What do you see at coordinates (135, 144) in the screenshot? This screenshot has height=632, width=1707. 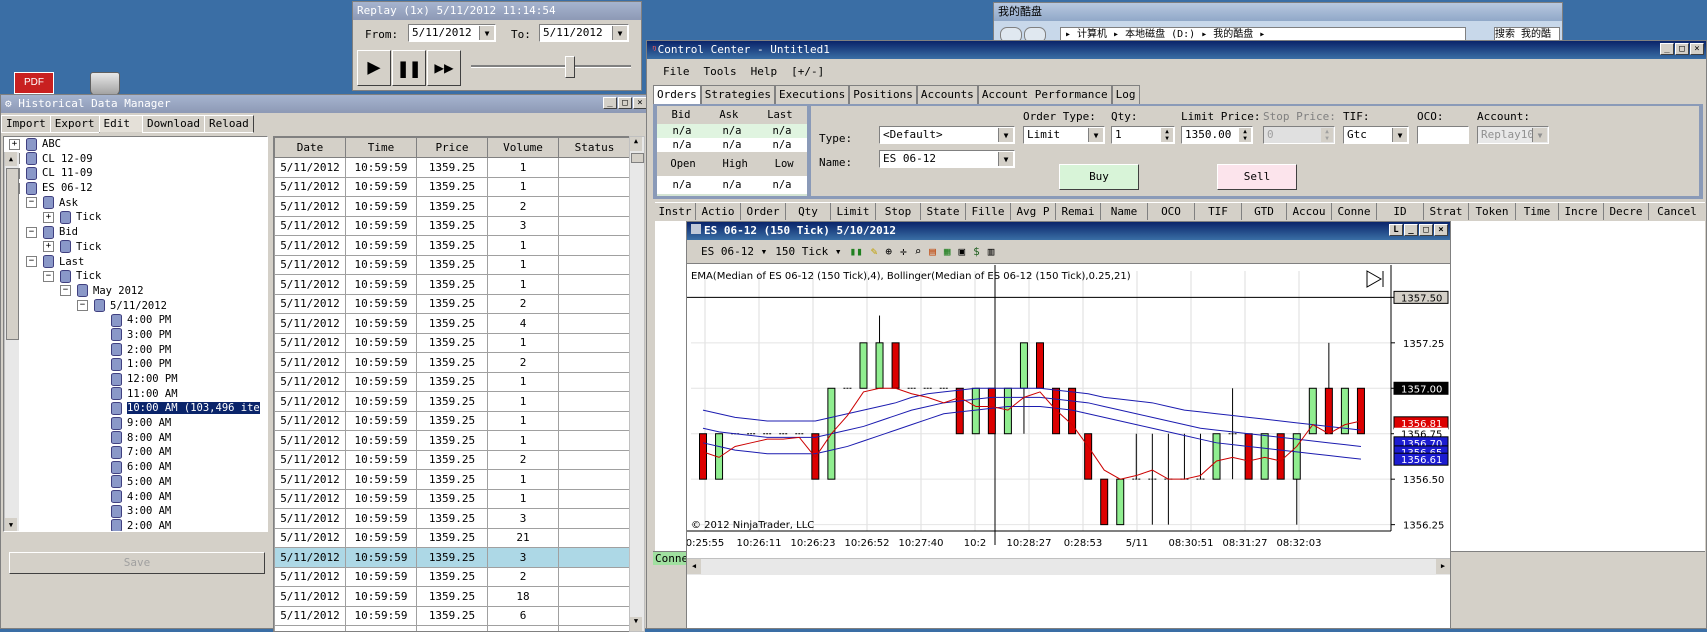 I see `tree-node: +ABC` at bounding box center [135, 144].